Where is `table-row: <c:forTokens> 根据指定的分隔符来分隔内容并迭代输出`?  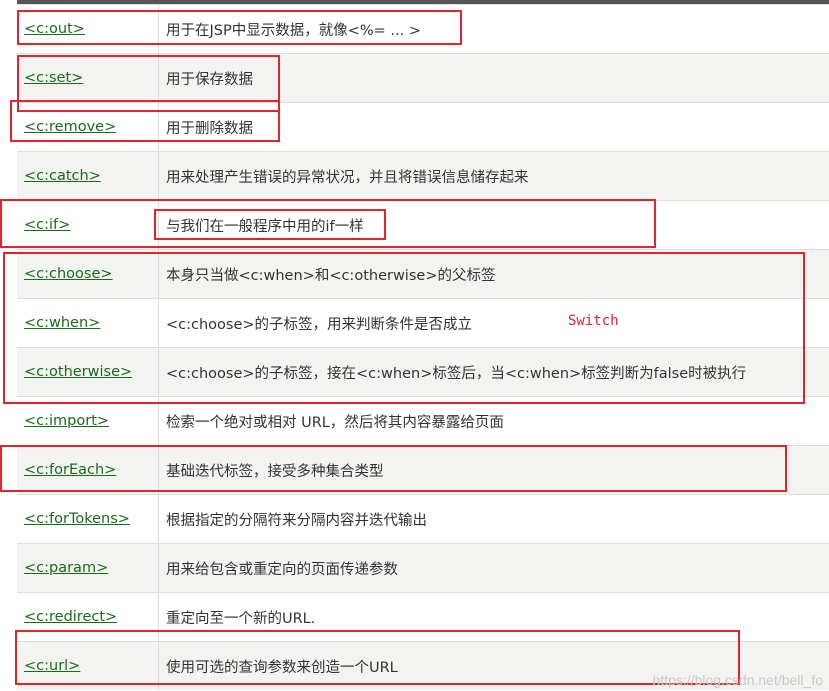
table-row: <c:forTokens> 根据指定的分隔符来分隔内容并迭代输出 is located at coordinates (423, 519).